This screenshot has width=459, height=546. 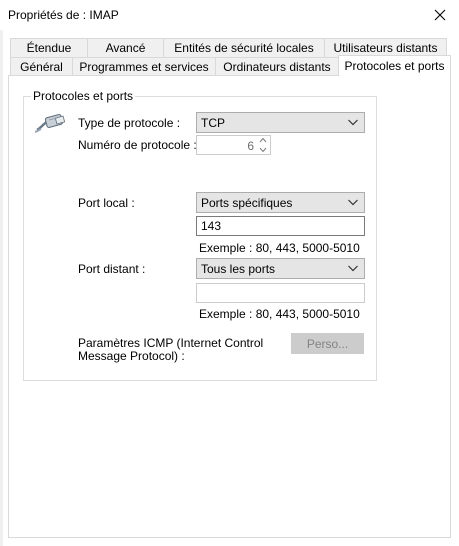 I want to click on icmp-label-line1: Paramètres ICMP (Internet Control, so click(x=171, y=343).